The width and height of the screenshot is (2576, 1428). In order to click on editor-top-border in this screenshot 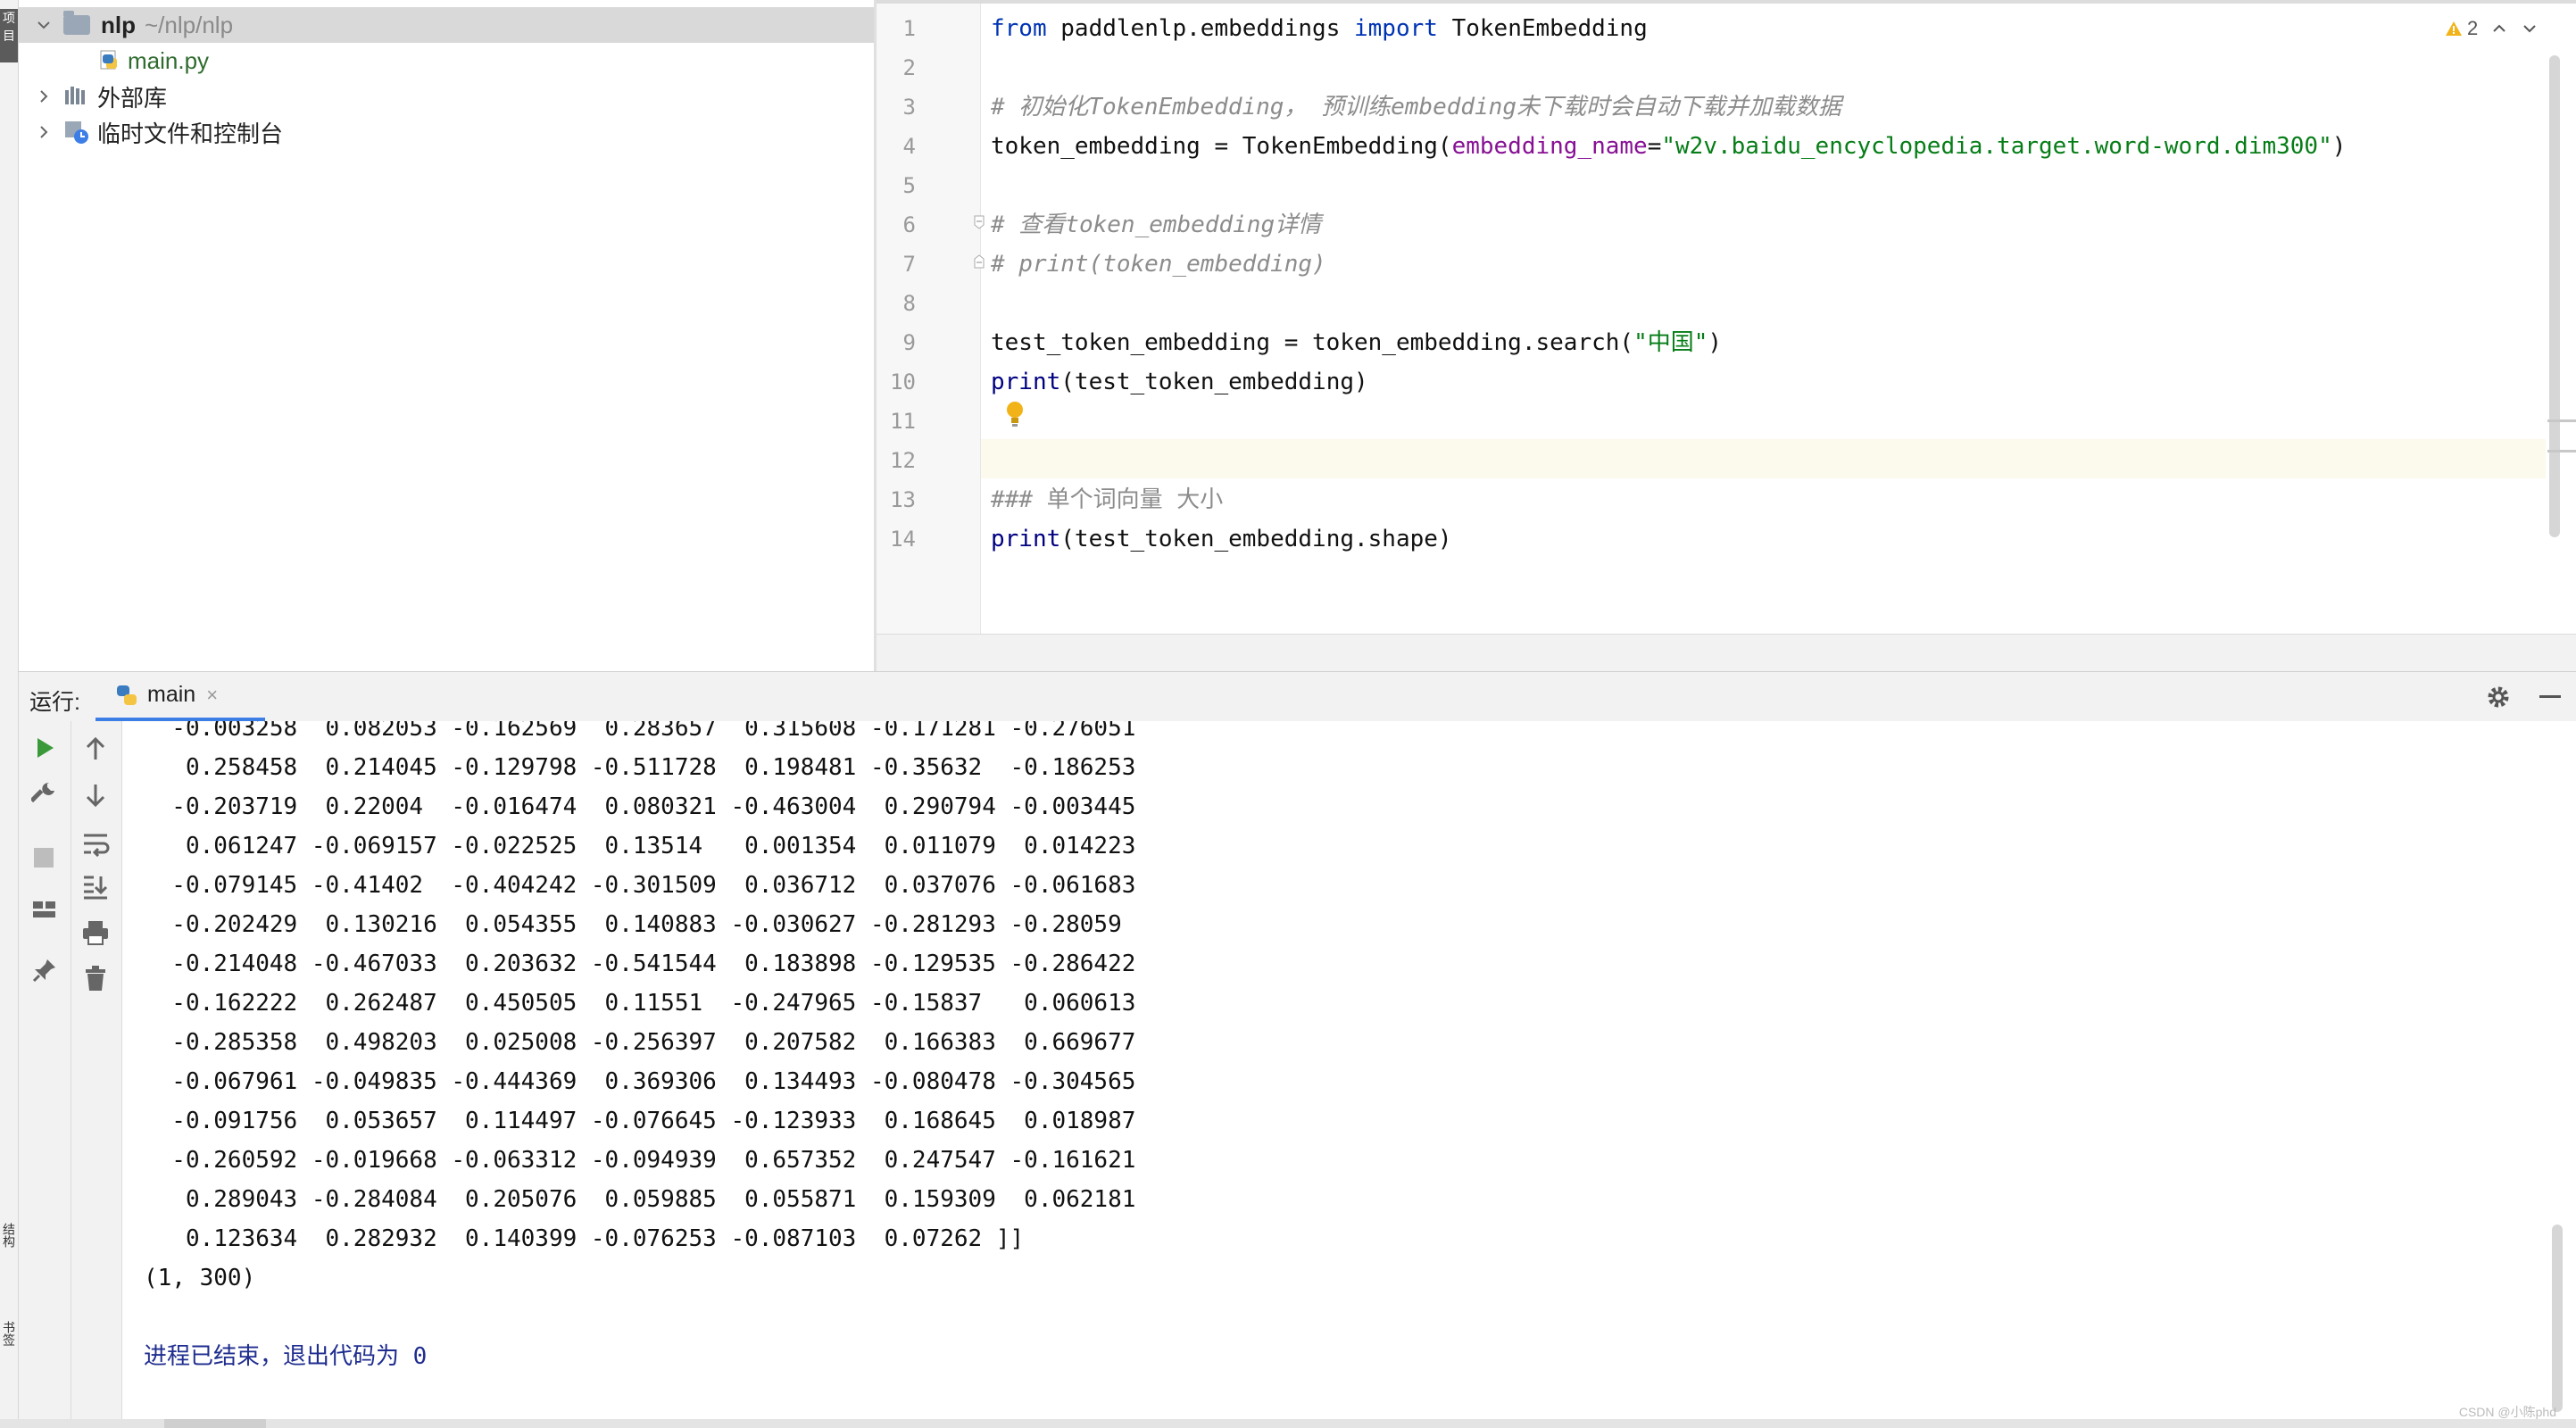, I will do `click(1727, 2)`.